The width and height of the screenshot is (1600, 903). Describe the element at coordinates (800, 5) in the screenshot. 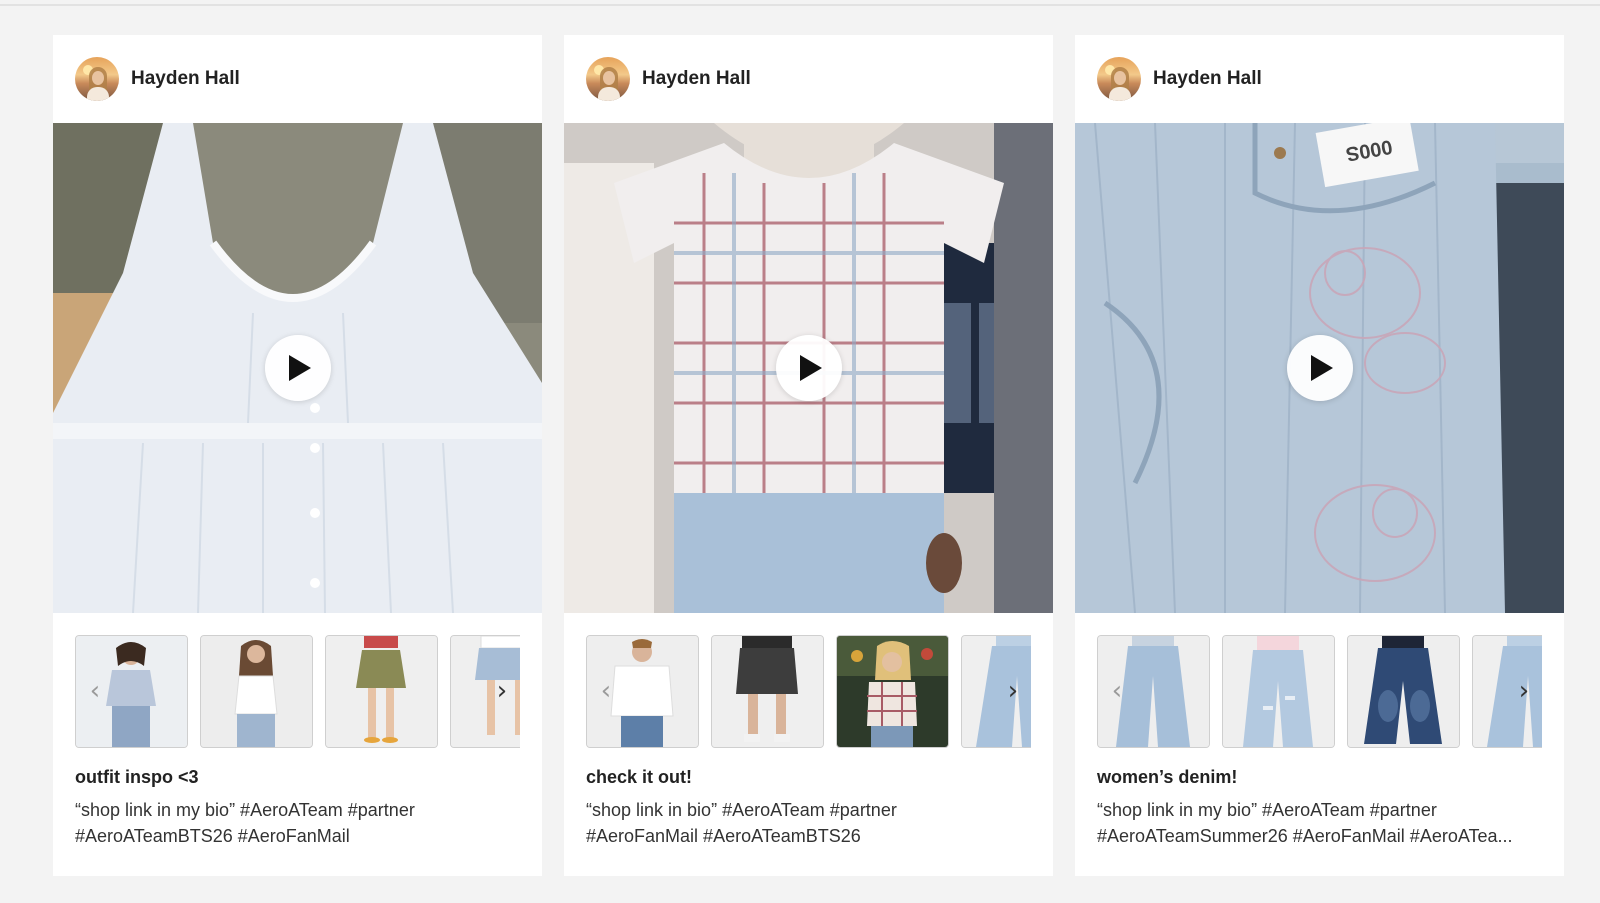

I see `top-divider` at that location.